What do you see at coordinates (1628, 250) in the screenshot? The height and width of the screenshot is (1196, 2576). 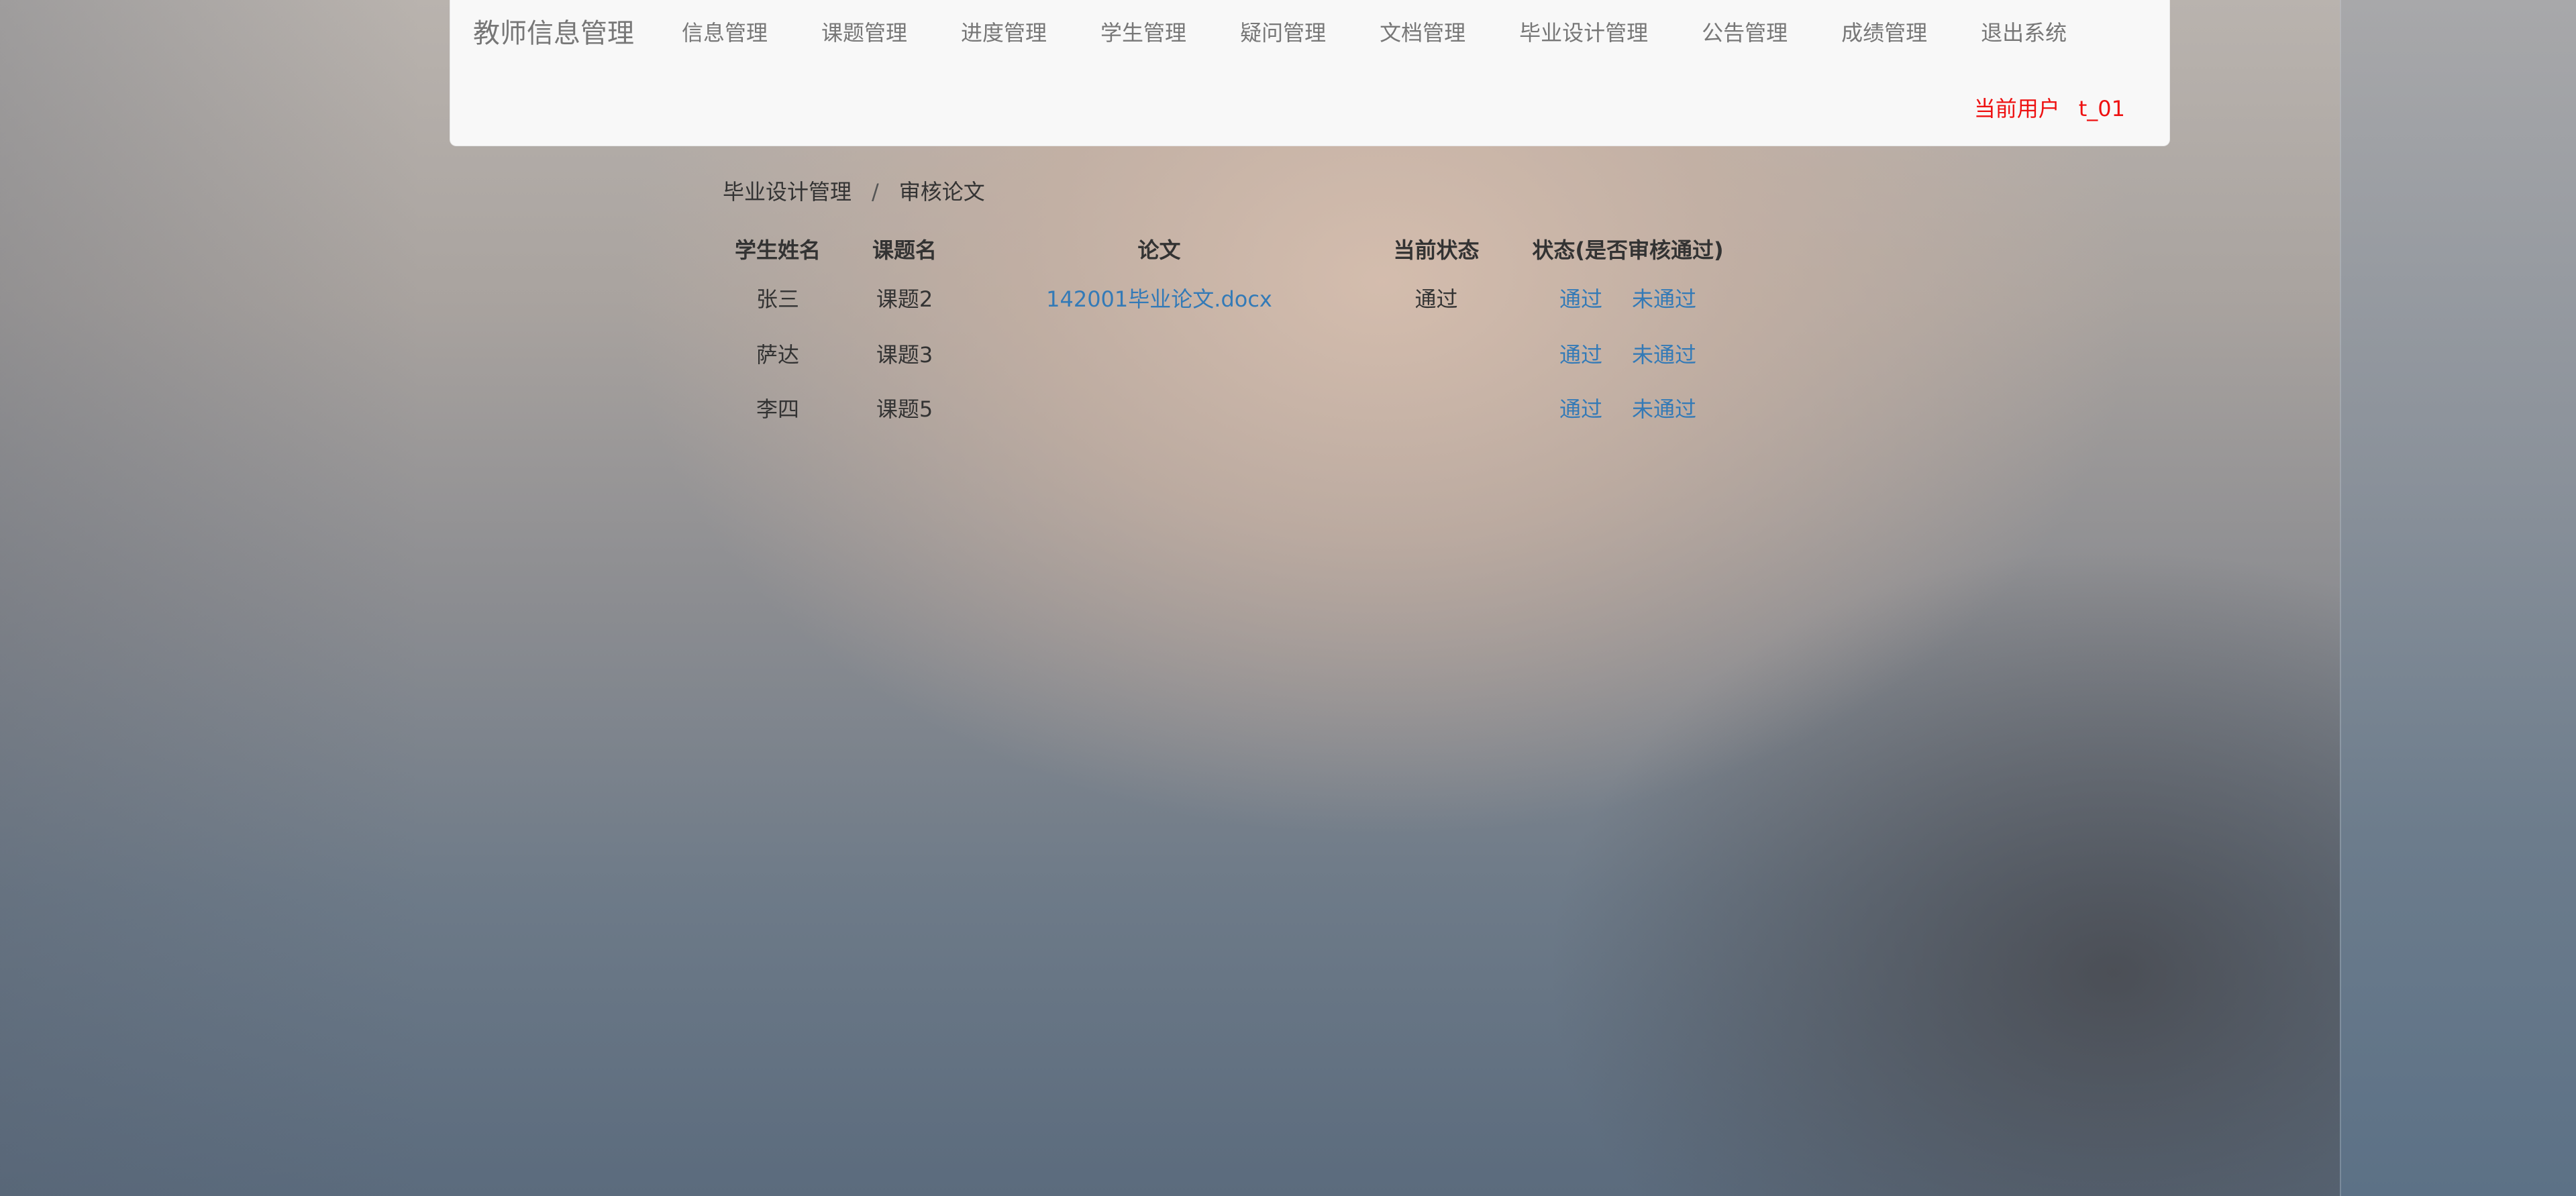 I see `header-review-status: 状态(是否审核通过)` at bounding box center [1628, 250].